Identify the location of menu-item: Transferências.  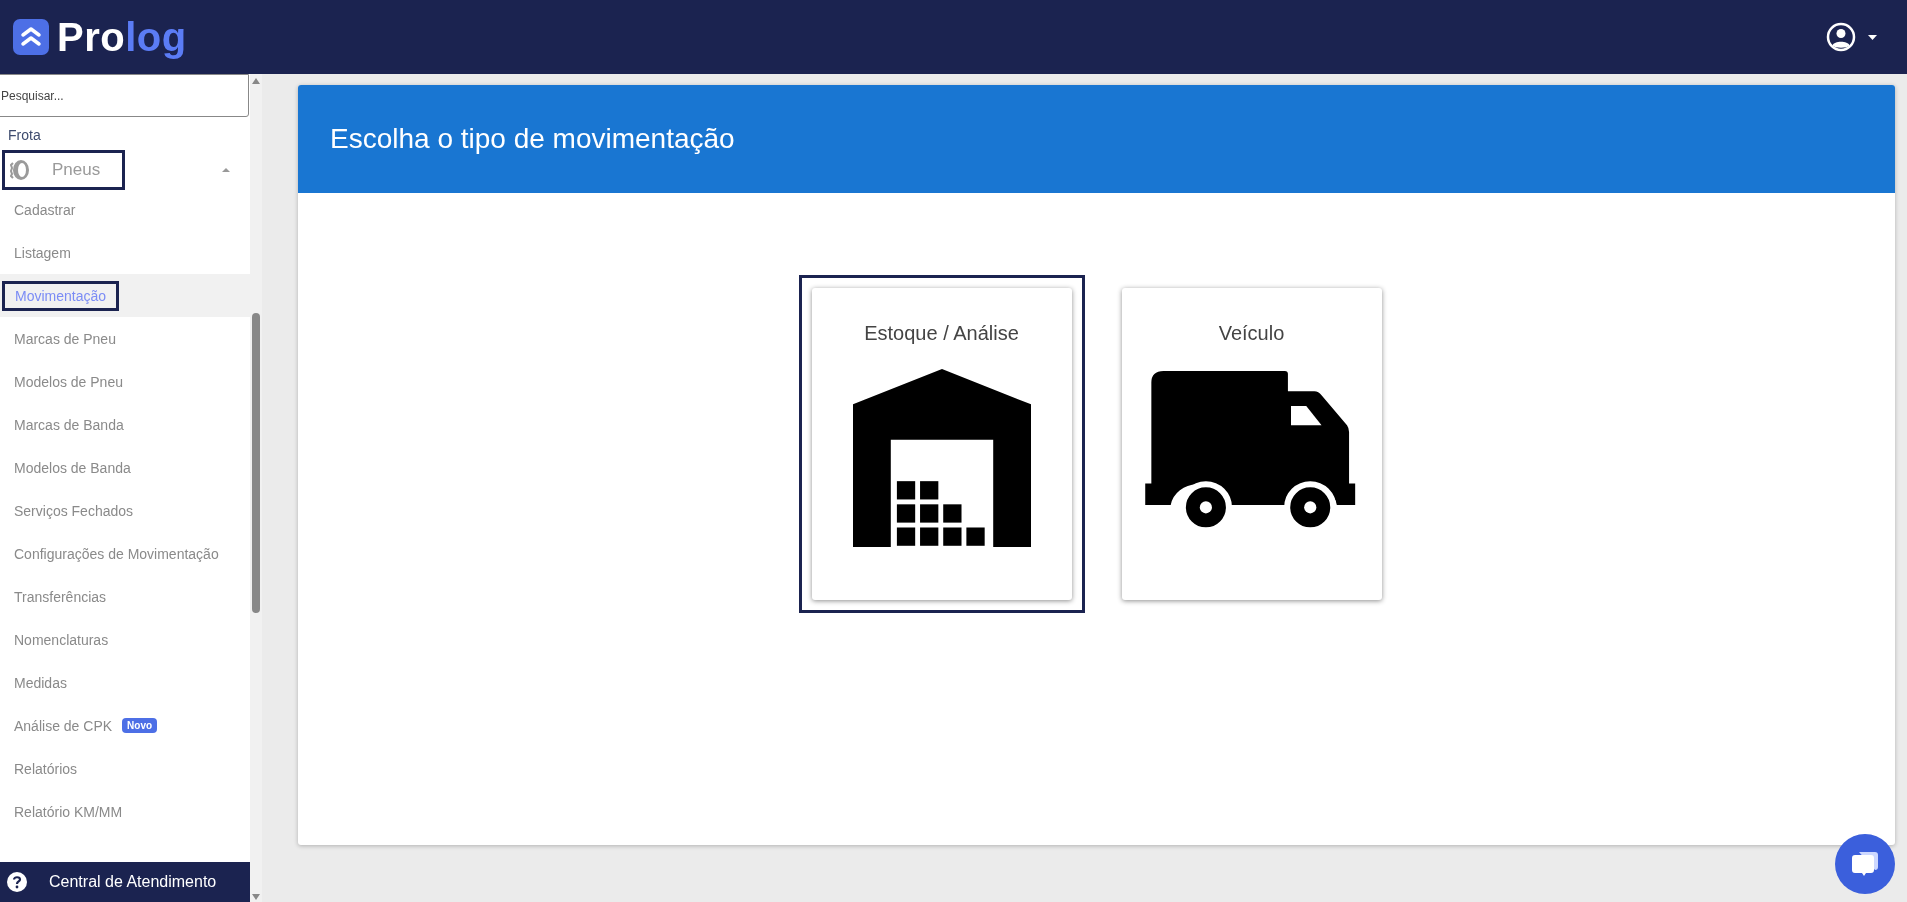
(60, 596).